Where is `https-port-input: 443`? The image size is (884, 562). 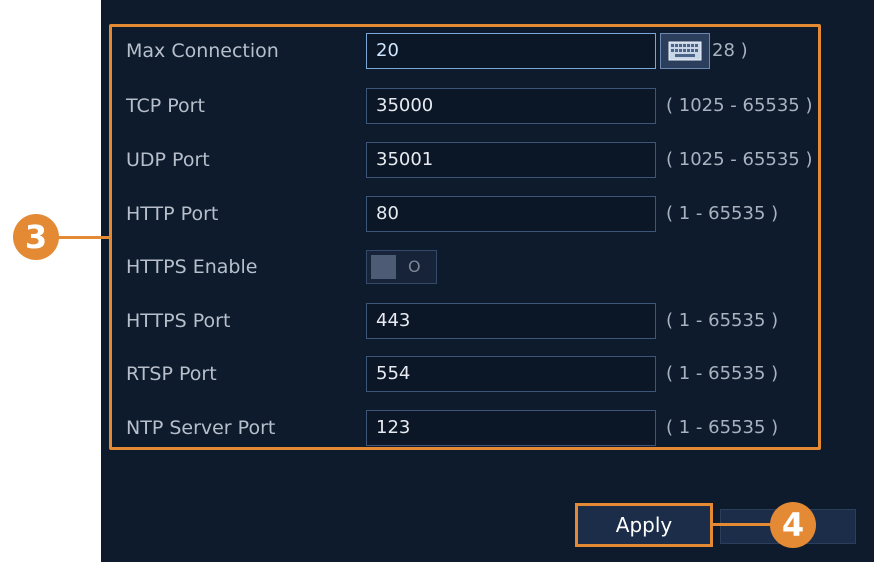
https-port-input: 443 is located at coordinates (511, 321).